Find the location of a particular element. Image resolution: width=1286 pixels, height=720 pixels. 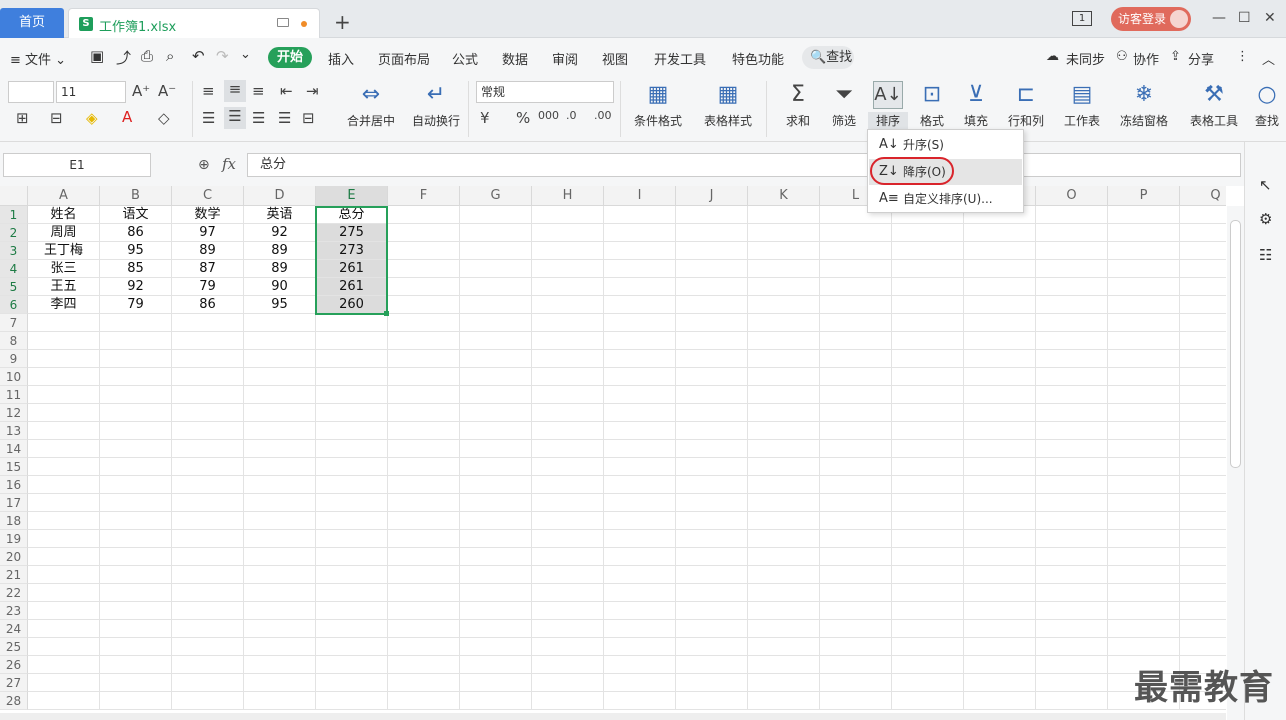

column-header: I is located at coordinates (640, 196).